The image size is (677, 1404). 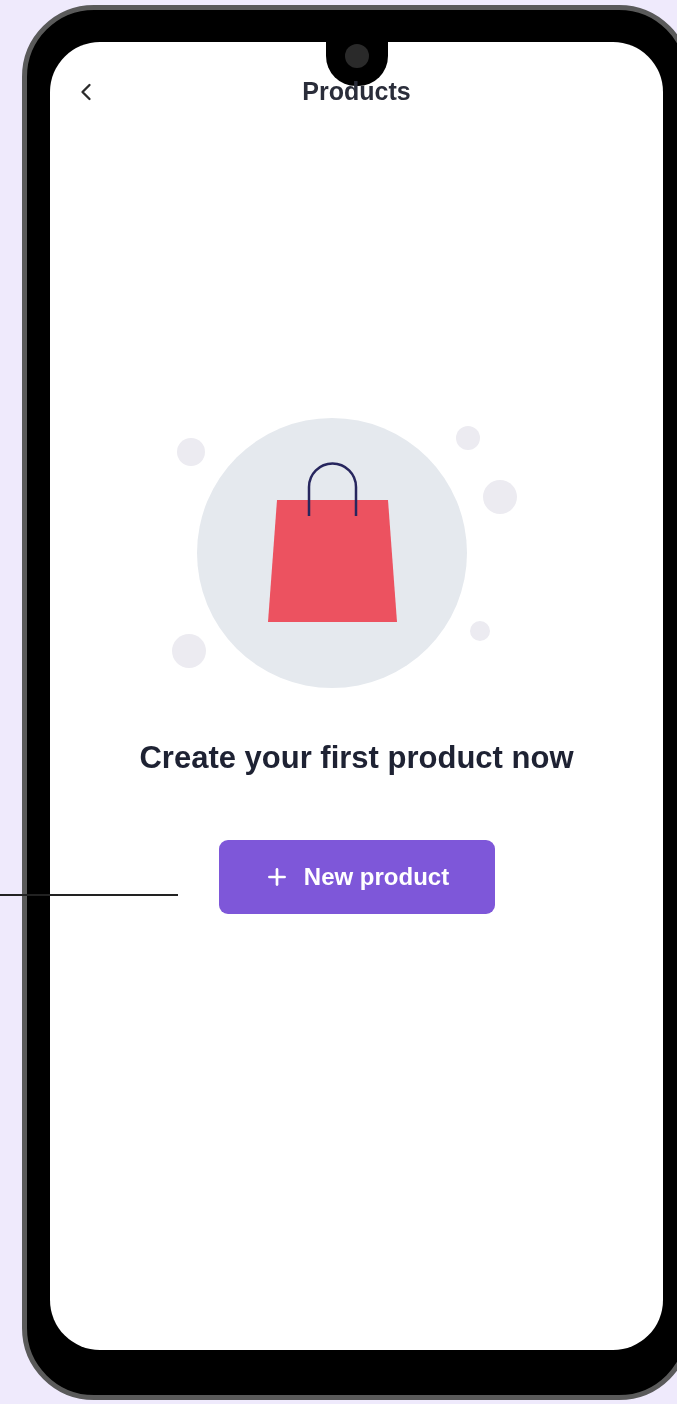 What do you see at coordinates (356, 876) in the screenshot?
I see `new-product-button: New product` at bounding box center [356, 876].